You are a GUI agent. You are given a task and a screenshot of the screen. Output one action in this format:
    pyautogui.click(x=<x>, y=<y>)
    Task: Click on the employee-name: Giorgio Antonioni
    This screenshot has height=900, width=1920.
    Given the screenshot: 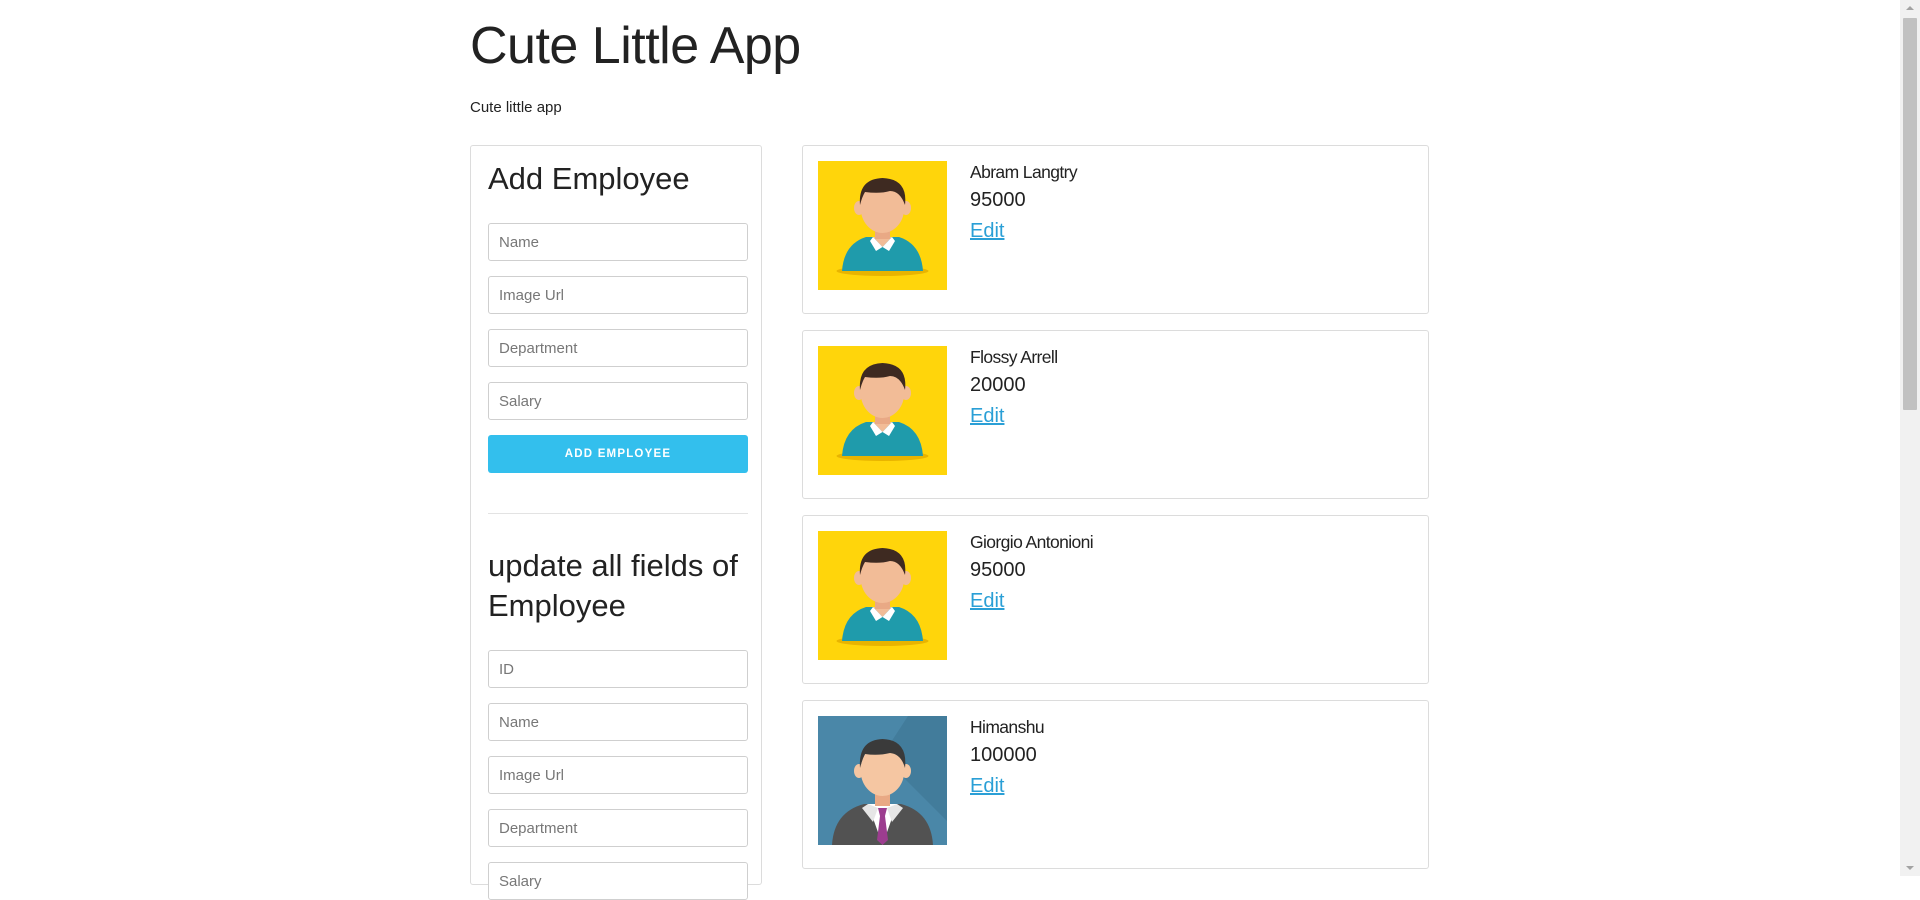 What is the action you would take?
    pyautogui.click(x=1032, y=542)
    